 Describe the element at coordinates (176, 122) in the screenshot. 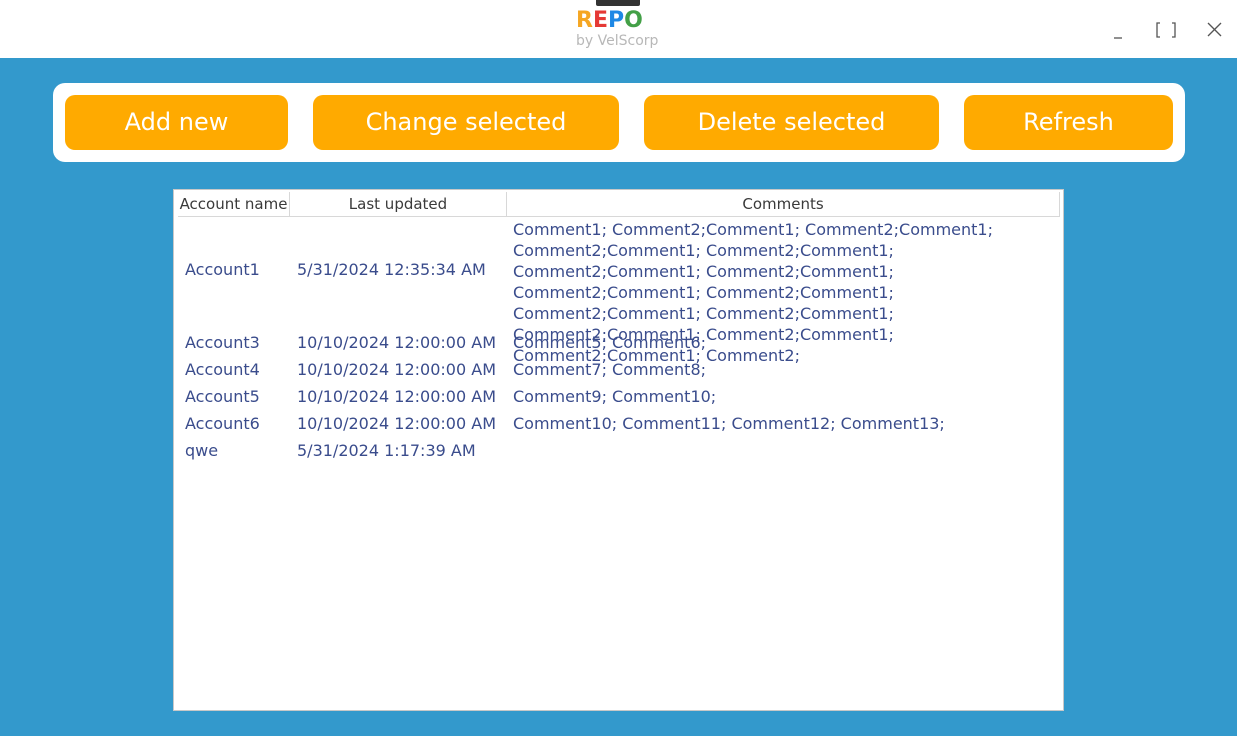

I see `add-new-button: Add new` at that location.